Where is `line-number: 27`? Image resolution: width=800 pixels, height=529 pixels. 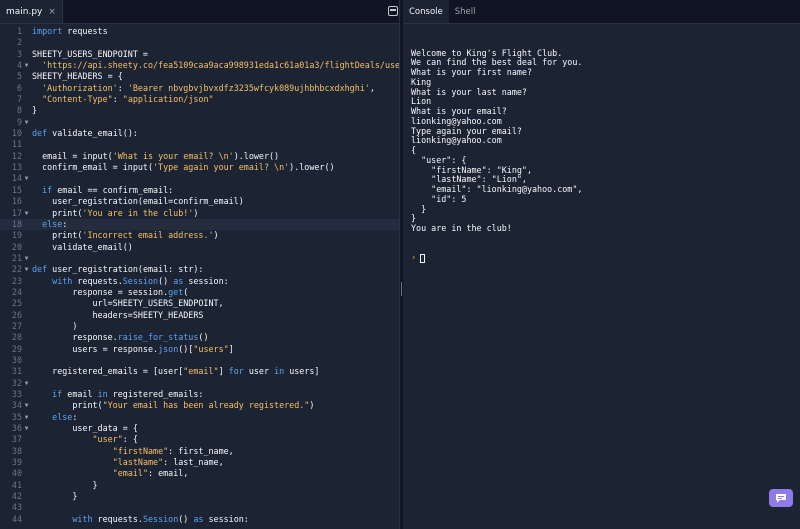 line-number: 27 is located at coordinates (16, 325).